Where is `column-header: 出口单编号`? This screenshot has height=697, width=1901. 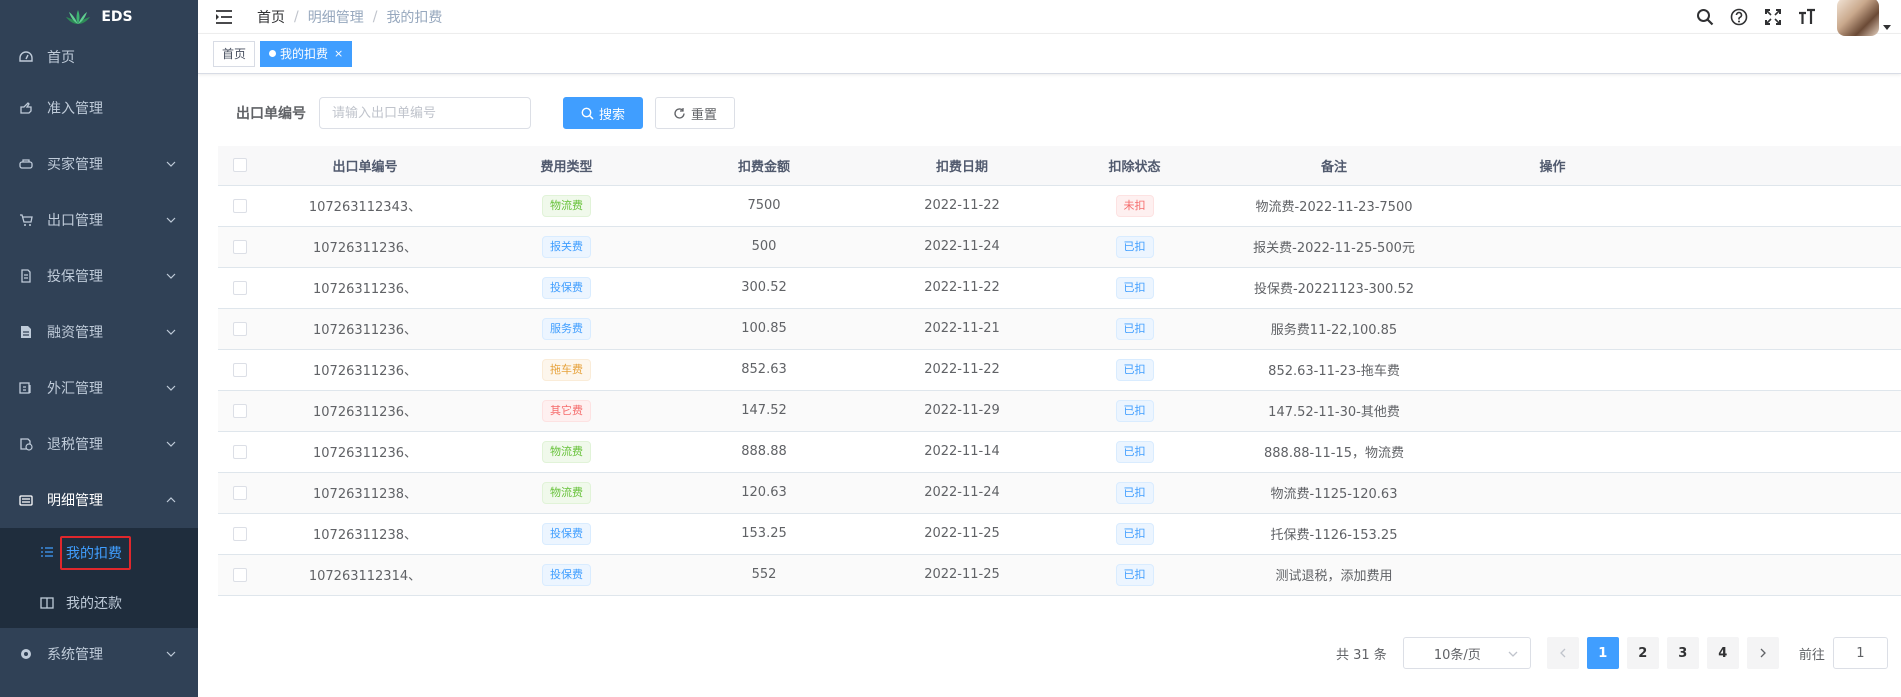 column-header: 出口单编号 is located at coordinates (365, 166).